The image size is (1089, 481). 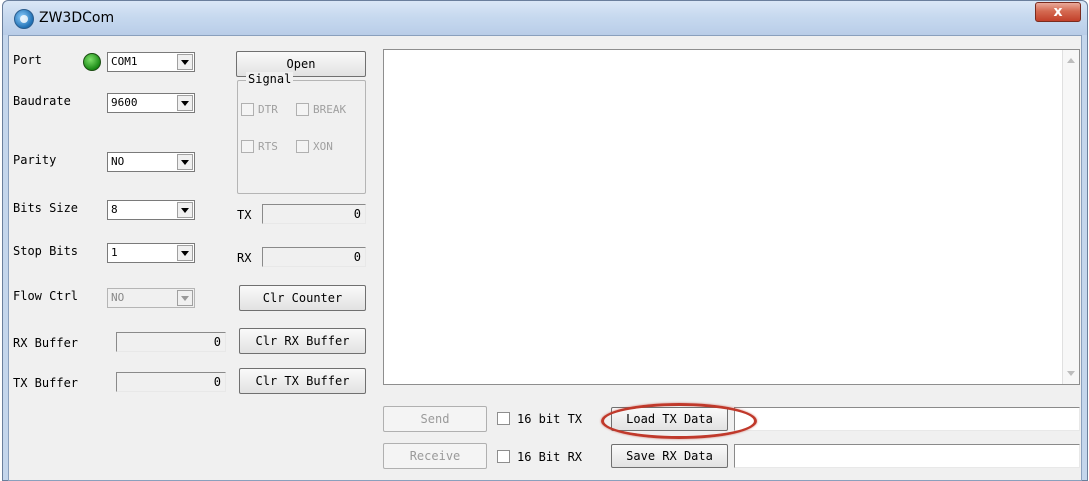 What do you see at coordinates (907, 456) in the screenshot?
I see `rx-file-path-input` at bounding box center [907, 456].